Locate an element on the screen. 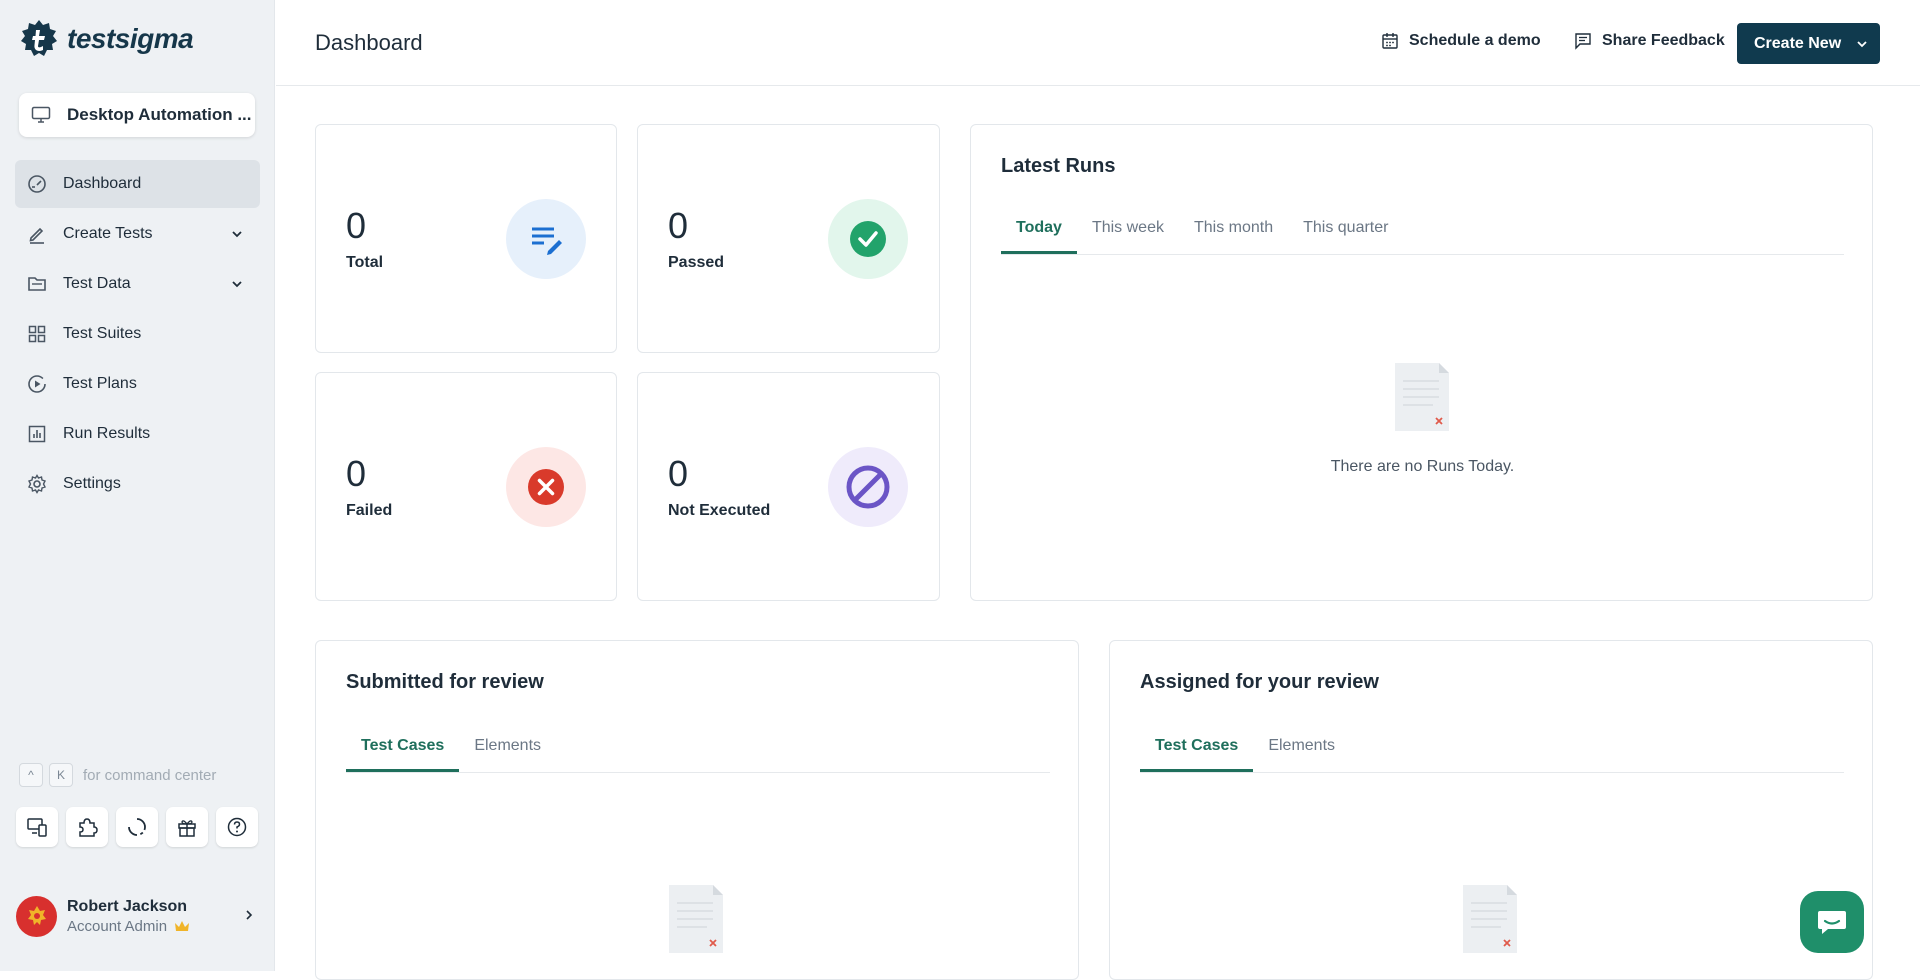  stat-card-passed: 0 Passed is located at coordinates (788, 238).